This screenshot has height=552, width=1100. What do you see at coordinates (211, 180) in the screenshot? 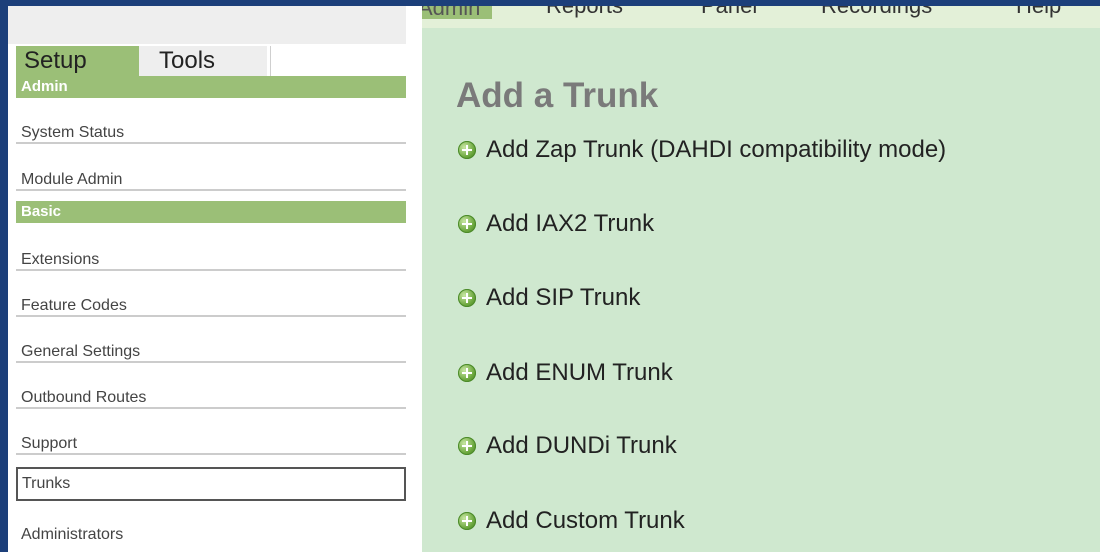
I see `sidebar-item-module-admin: Module Admin` at bounding box center [211, 180].